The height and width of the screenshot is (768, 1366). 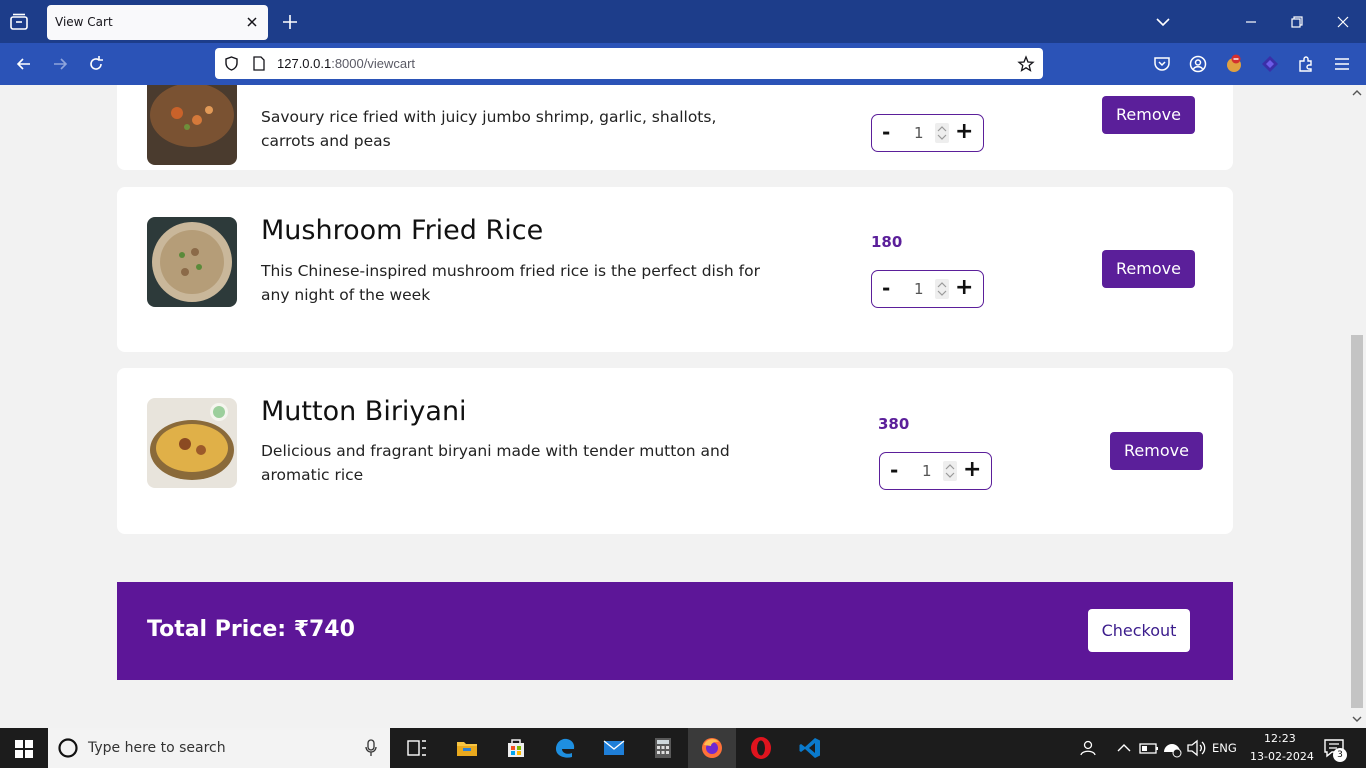 What do you see at coordinates (1357, 719) in the screenshot?
I see `scroll-down-icon` at bounding box center [1357, 719].